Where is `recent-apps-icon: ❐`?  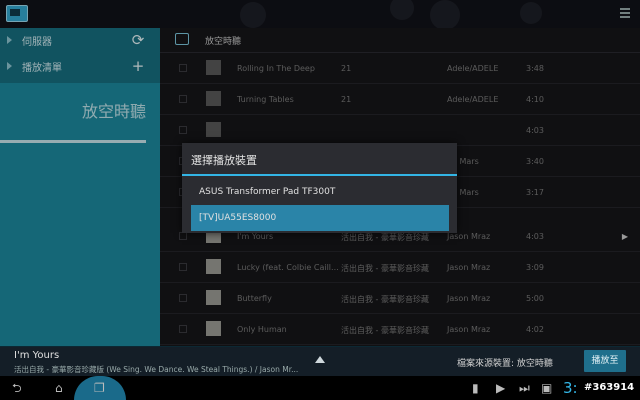
recent-apps-icon: ❐ is located at coordinates (99, 388).